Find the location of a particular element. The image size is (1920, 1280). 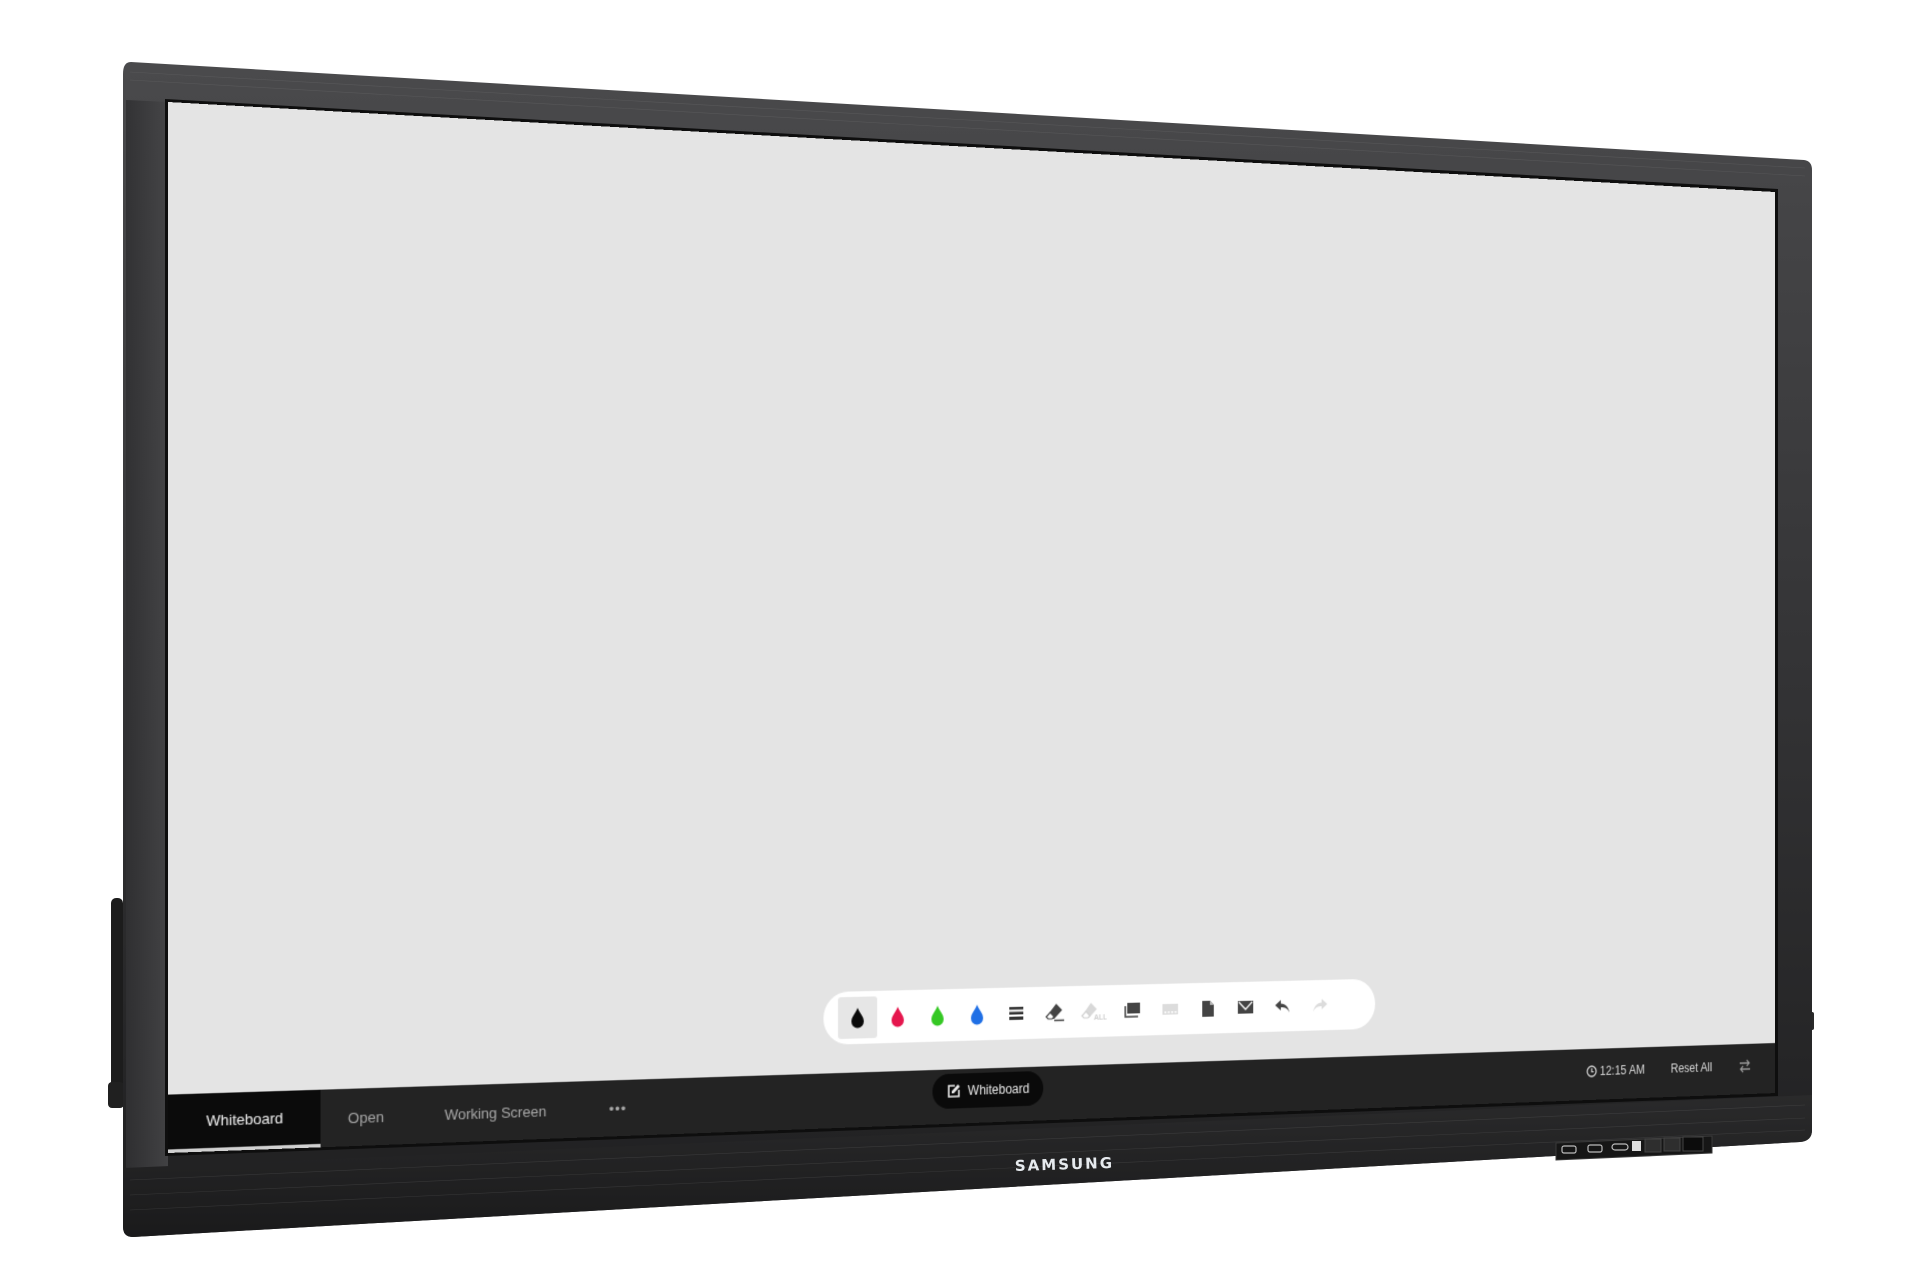

current-app-button: Whiteboard is located at coordinates (988, 1090).